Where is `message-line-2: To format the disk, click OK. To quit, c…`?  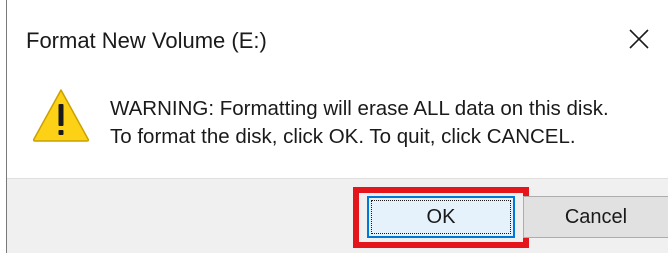
message-line-2: To format the disk, click OK. To quit, c… is located at coordinates (343, 136).